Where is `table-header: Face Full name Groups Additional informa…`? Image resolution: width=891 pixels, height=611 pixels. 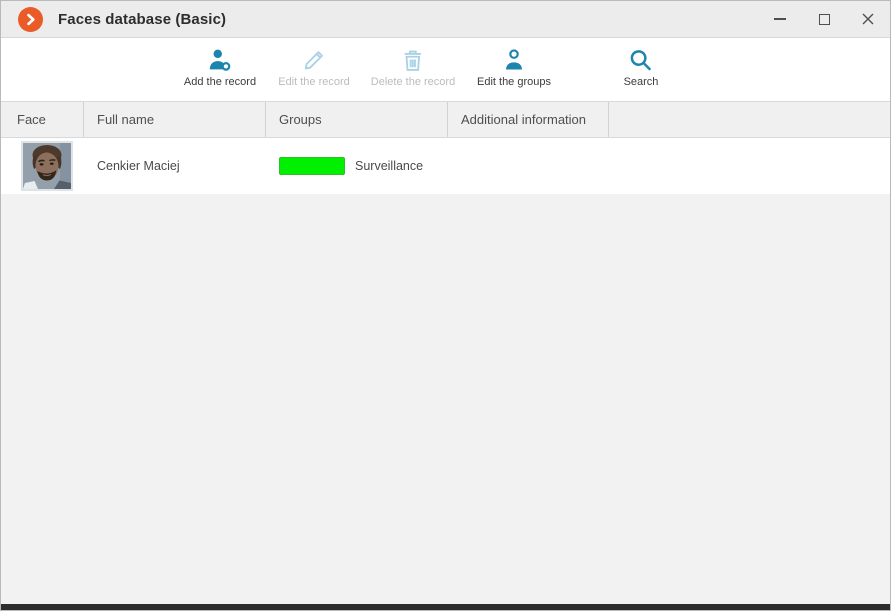
table-header: Face Full name Groups Additional informa… is located at coordinates (445, 119).